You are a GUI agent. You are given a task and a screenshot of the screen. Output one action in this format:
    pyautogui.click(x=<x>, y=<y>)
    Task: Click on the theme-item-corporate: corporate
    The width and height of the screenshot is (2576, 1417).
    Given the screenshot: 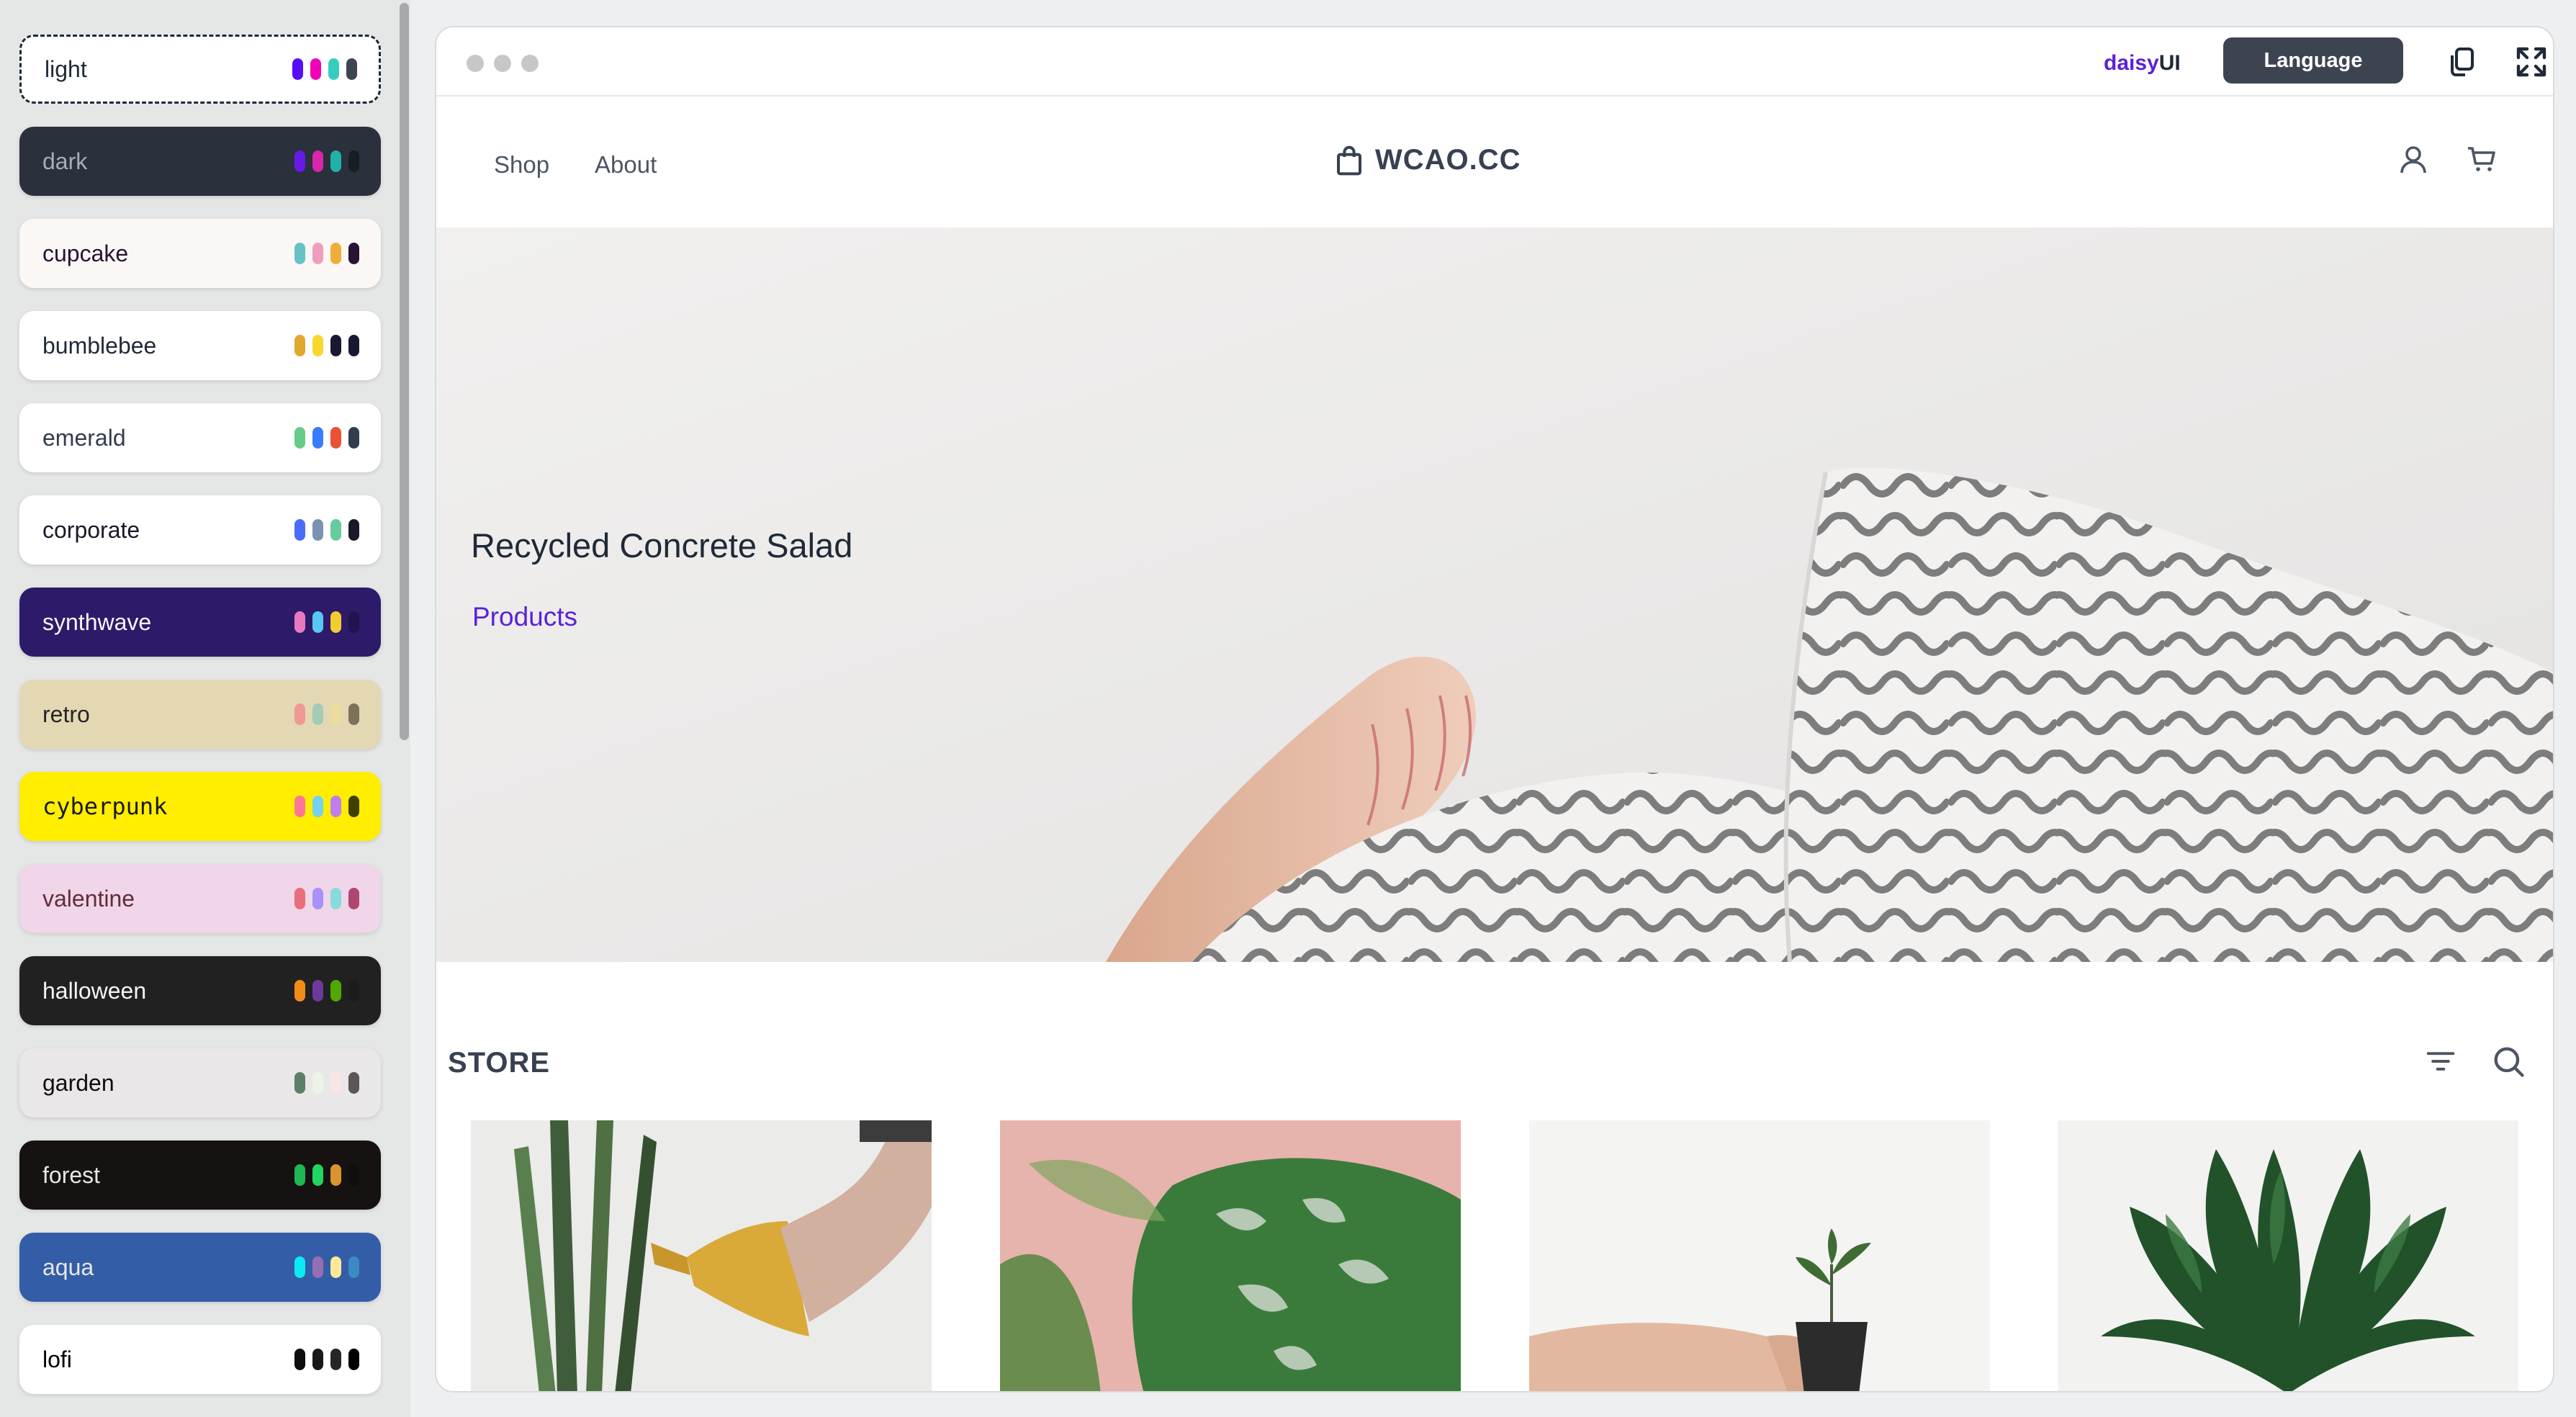 What is the action you would take?
    pyautogui.click(x=200, y=529)
    